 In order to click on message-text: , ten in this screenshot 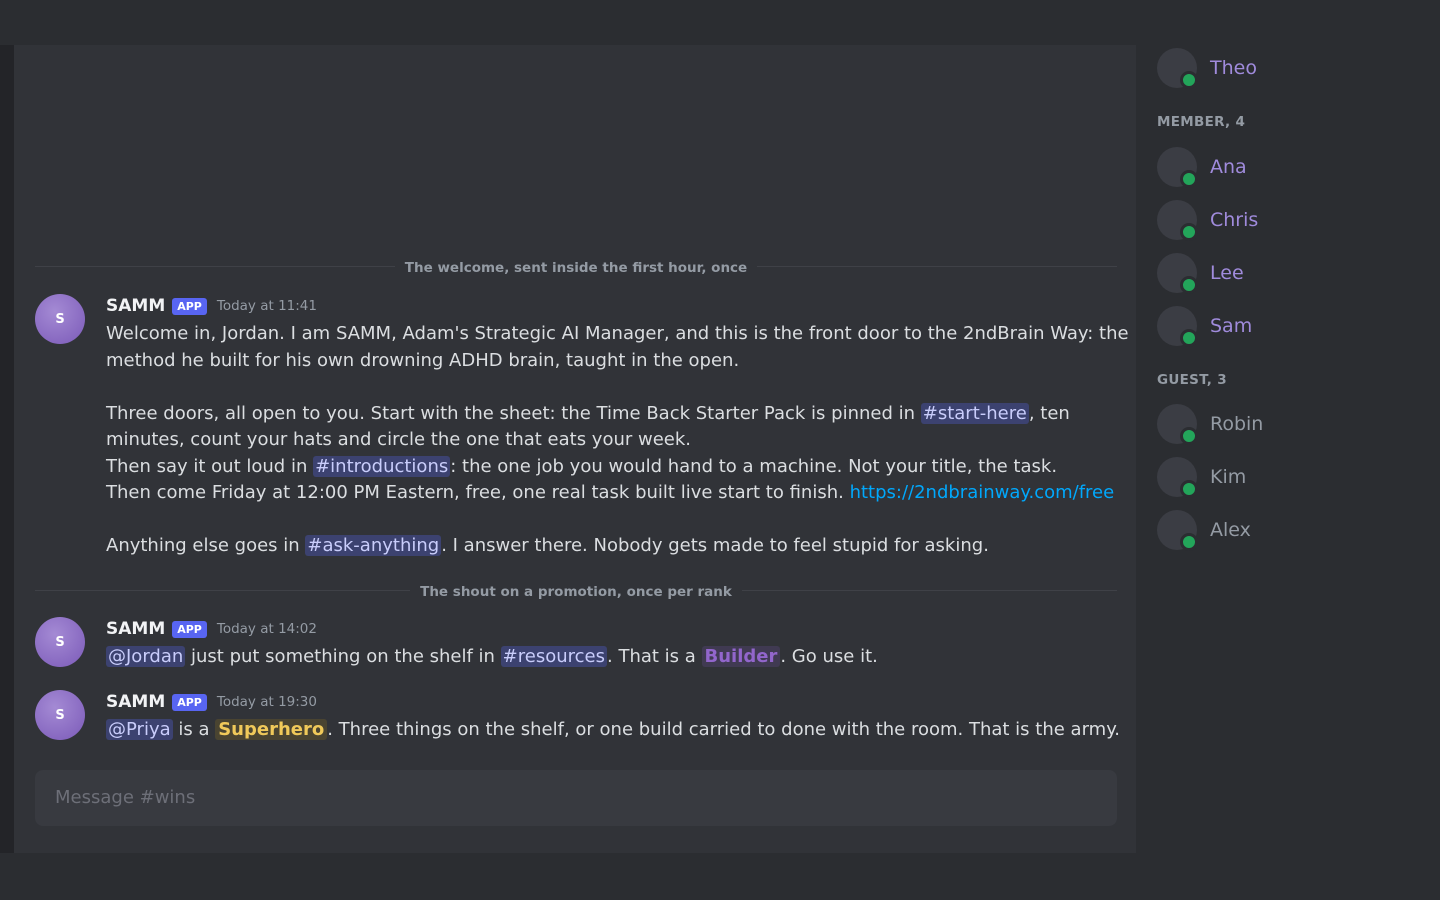, I will do `click(1049, 413)`.